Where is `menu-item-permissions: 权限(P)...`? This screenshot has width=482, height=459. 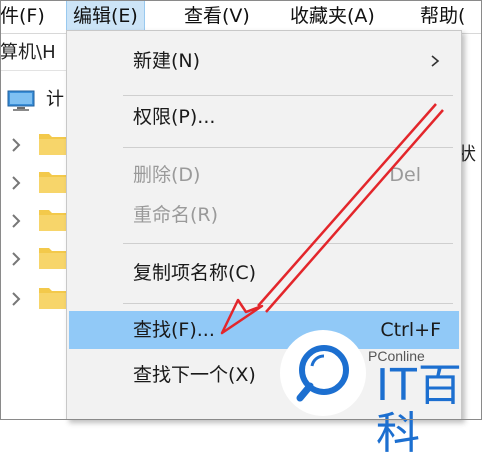
menu-item-permissions: 权限(P)... is located at coordinates (264, 117).